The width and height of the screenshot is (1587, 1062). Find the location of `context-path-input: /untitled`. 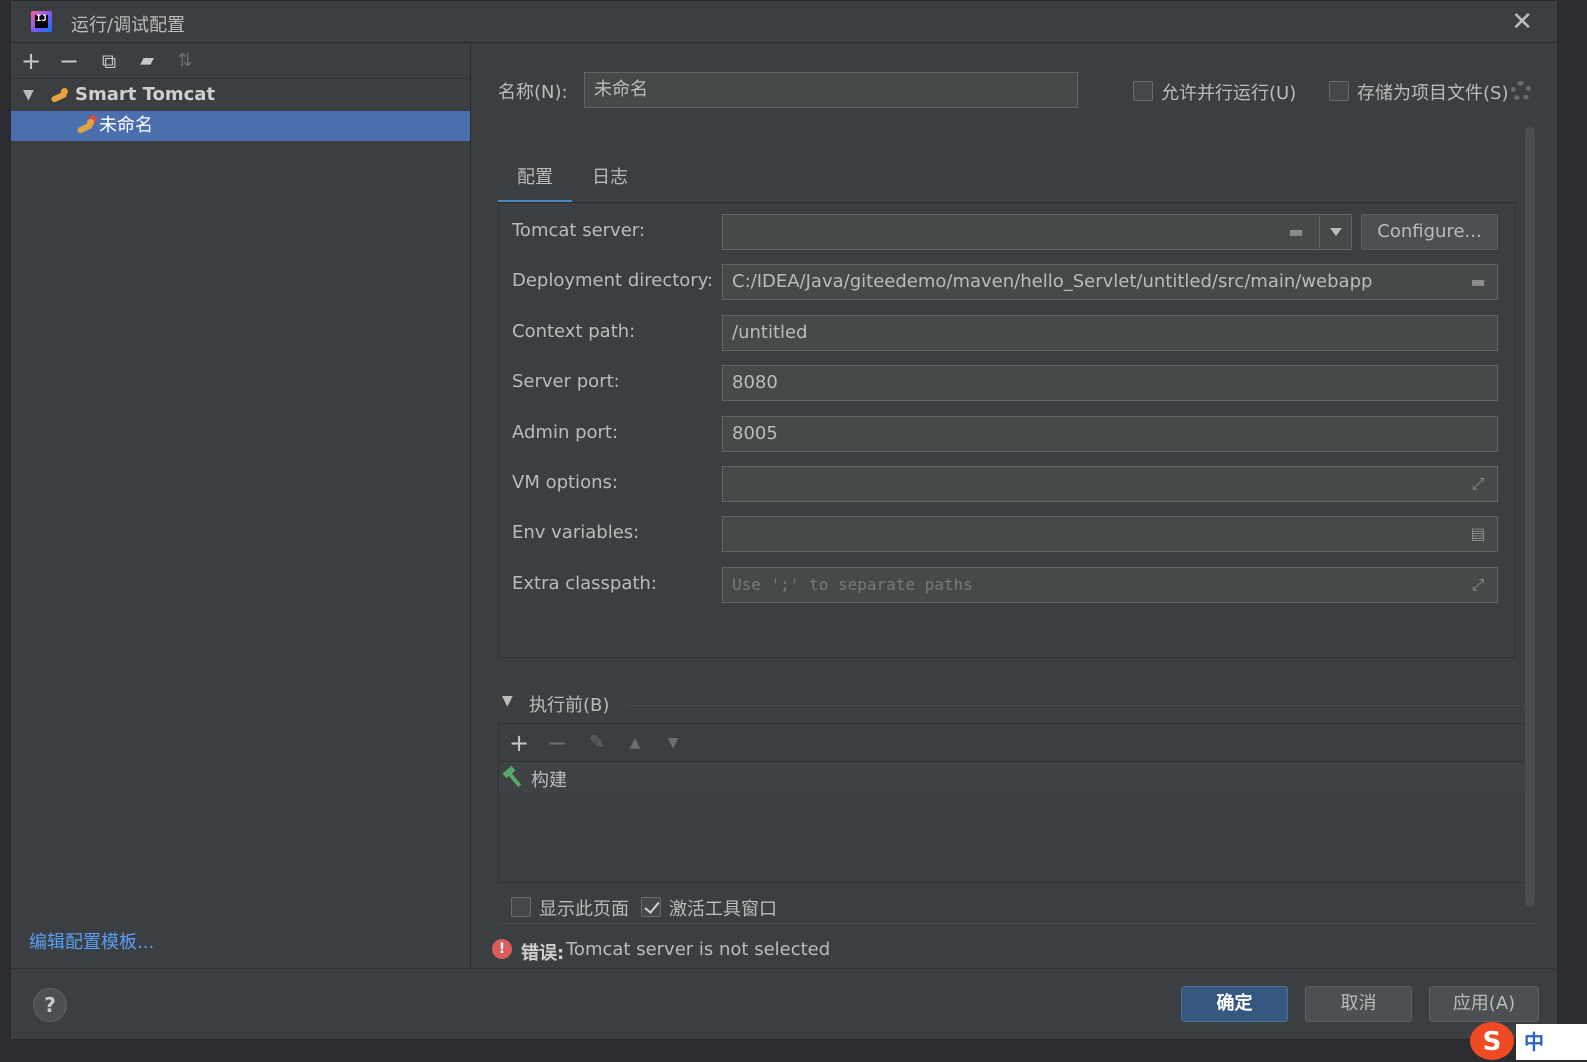

context-path-input: /untitled is located at coordinates (1110, 333).